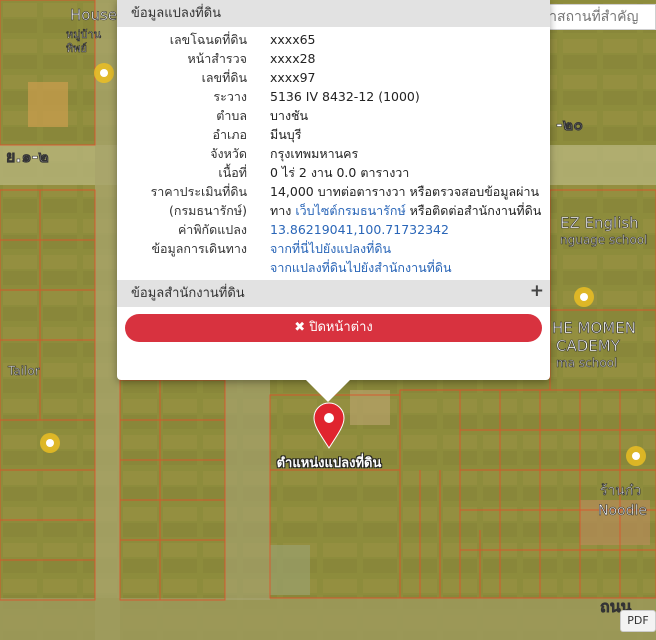  I want to click on info-label: หน้าสำรวจ, so click(217, 58).